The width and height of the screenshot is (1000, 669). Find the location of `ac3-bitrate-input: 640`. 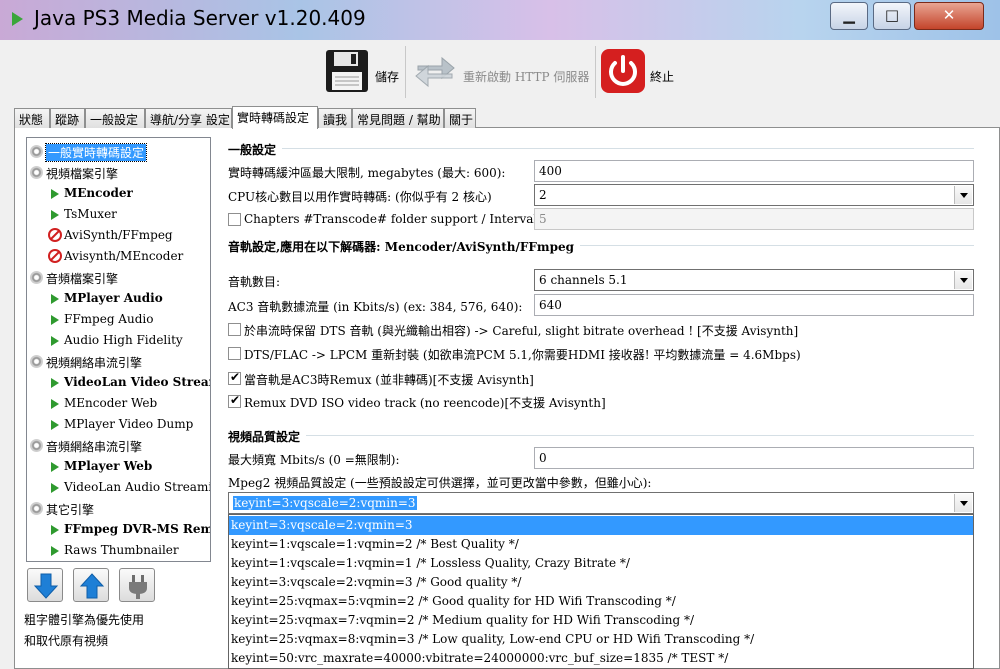

ac3-bitrate-input: 640 is located at coordinates (754, 305).